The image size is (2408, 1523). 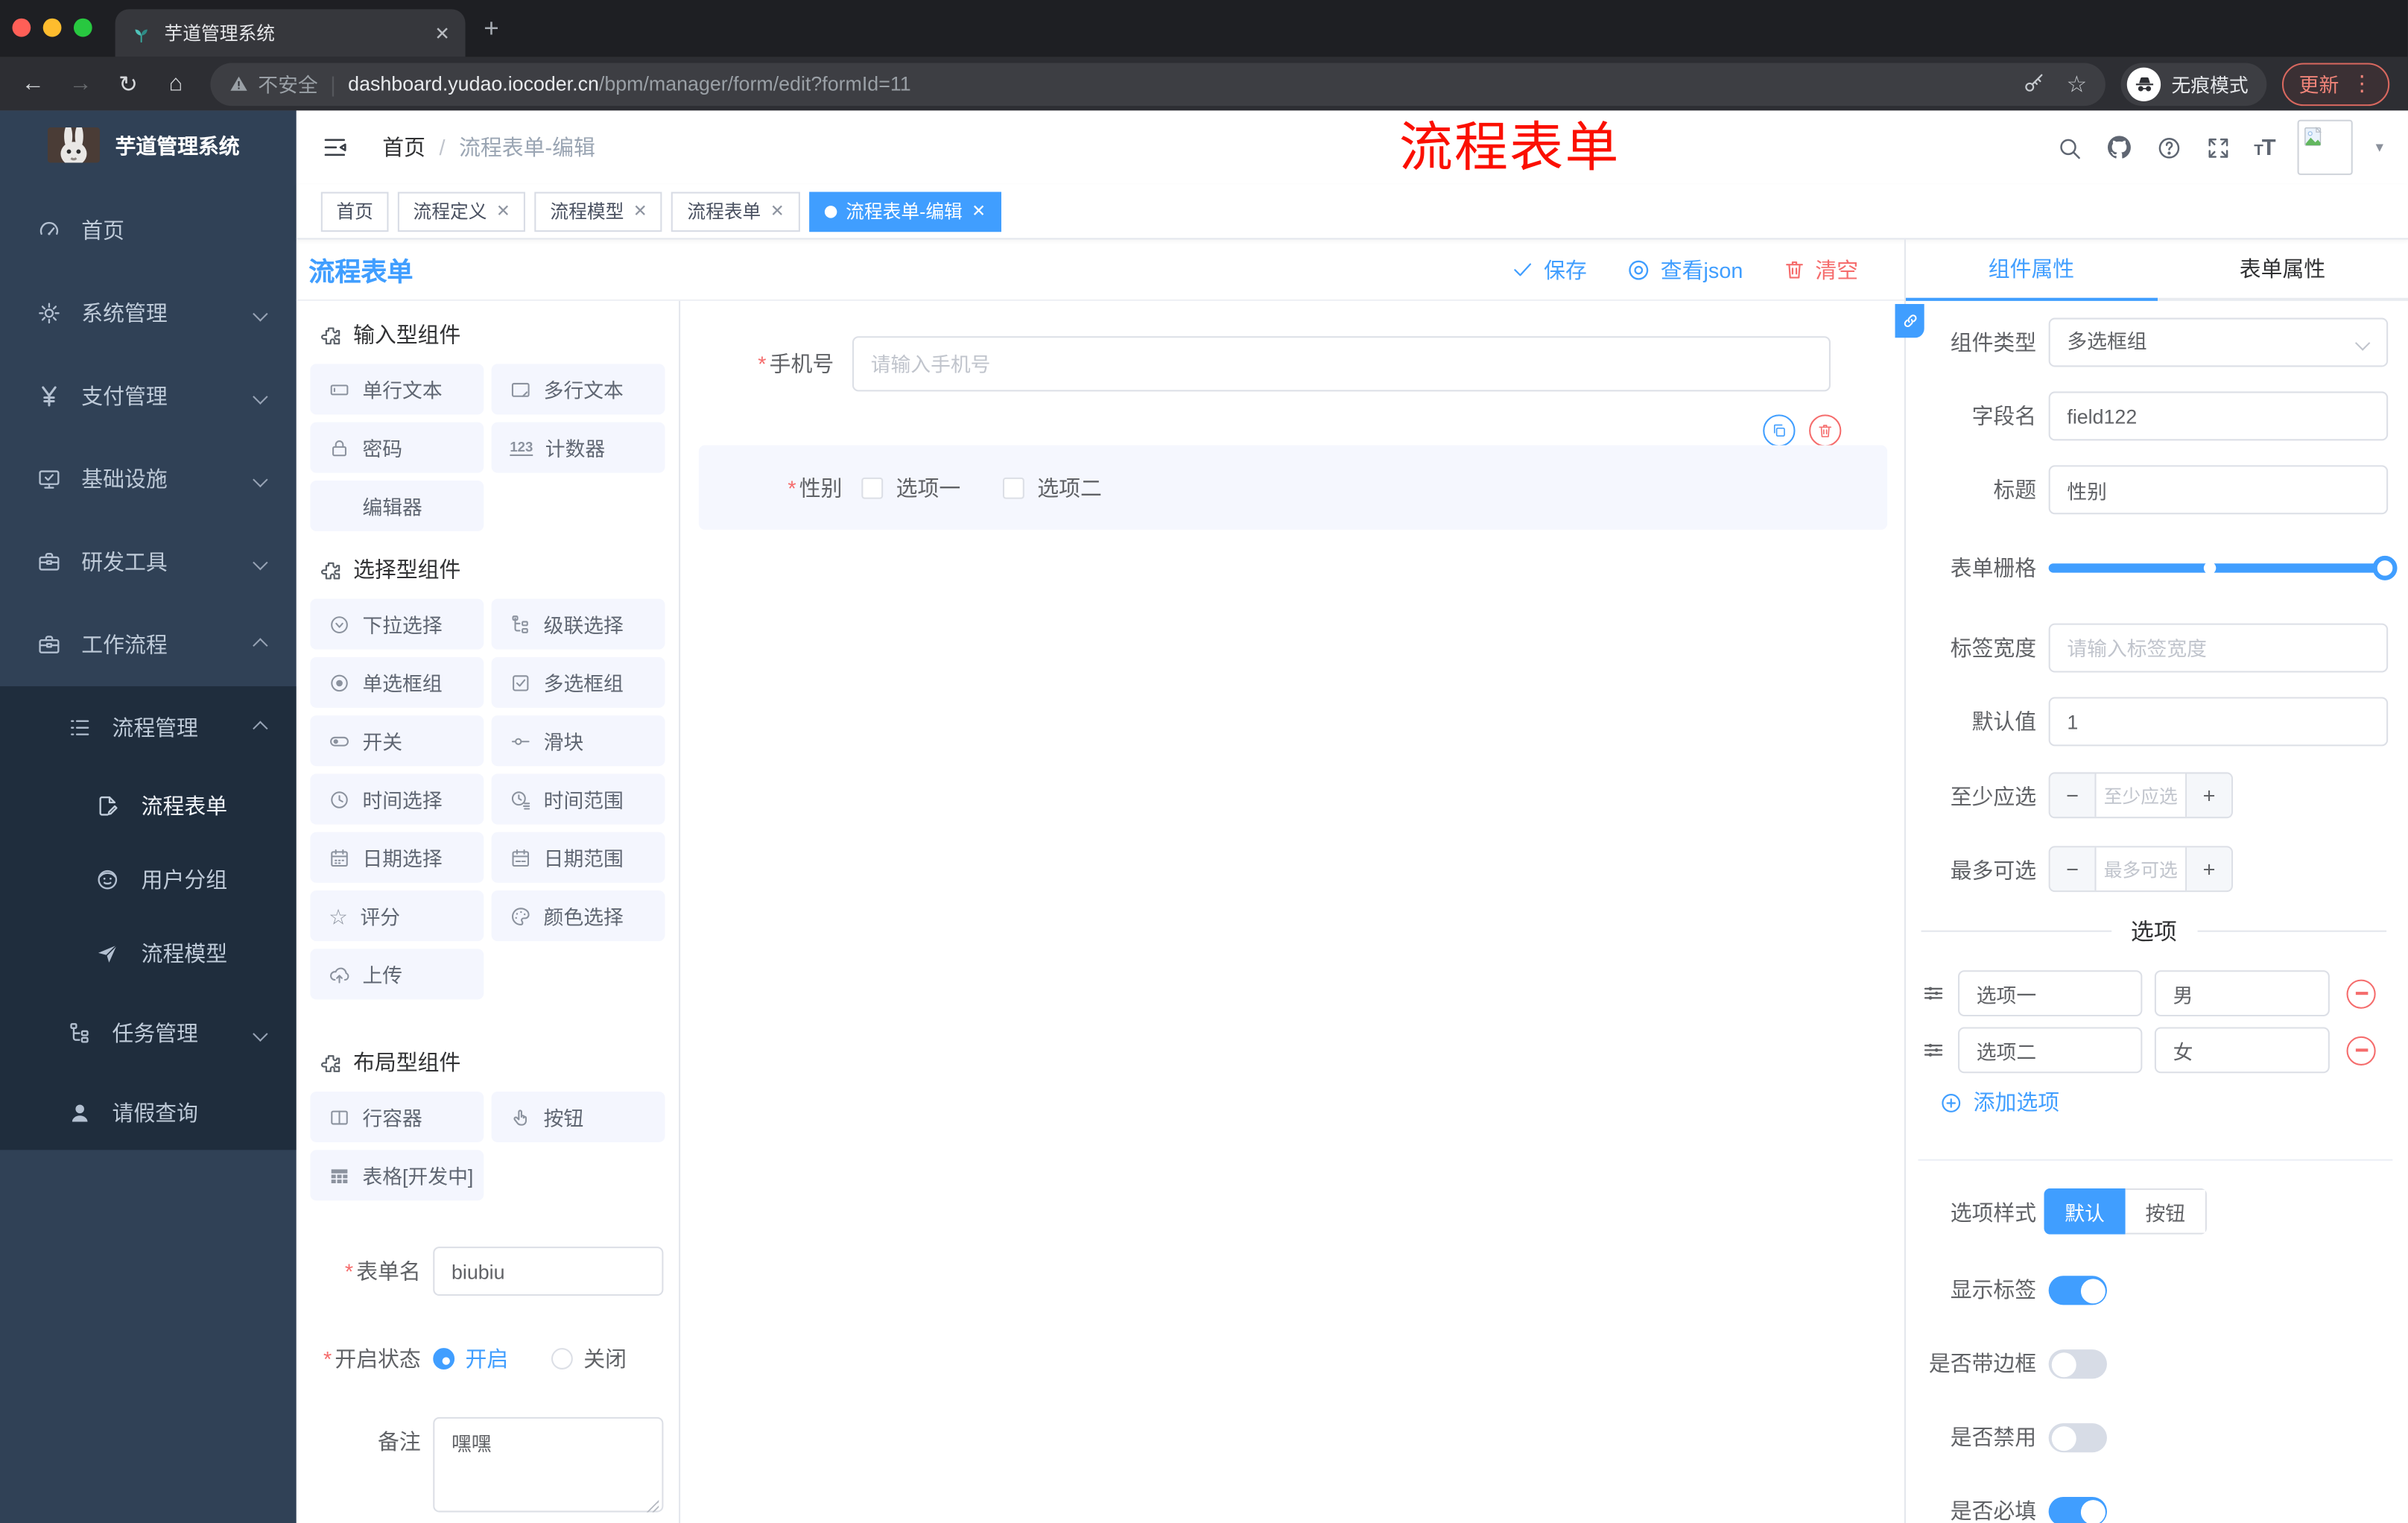 What do you see at coordinates (2050, 994) in the screenshot?
I see `option-label-input` at bounding box center [2050, 994].